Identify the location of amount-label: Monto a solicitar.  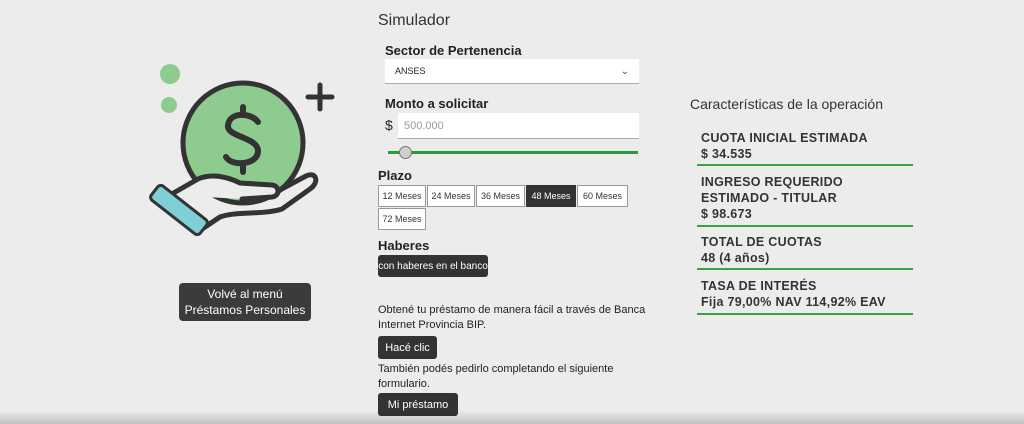
(437, 103).